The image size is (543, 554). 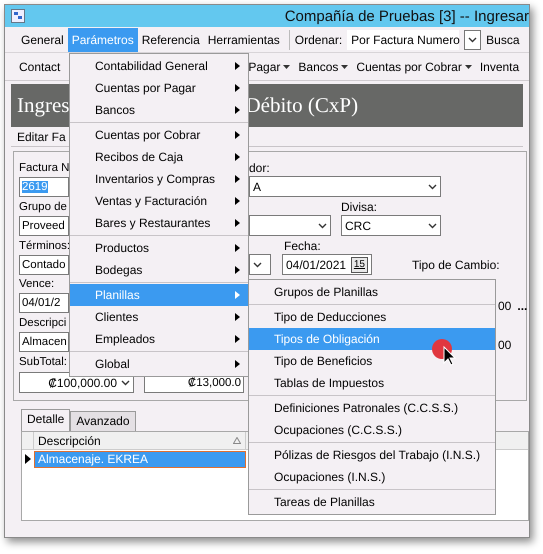 What do you see at coordinates (302, 246) in the screenshot?
I see `field-label: Fecha:` at bounding box center [302, 246].